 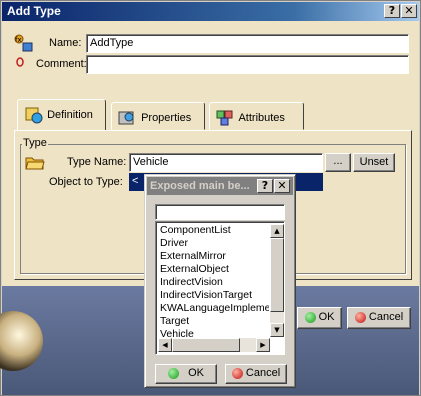 What do you see at coordinates (263, 345) in the screenshot?
I see `scroll-right-icon: ▶` at bounding box center [263, 345].